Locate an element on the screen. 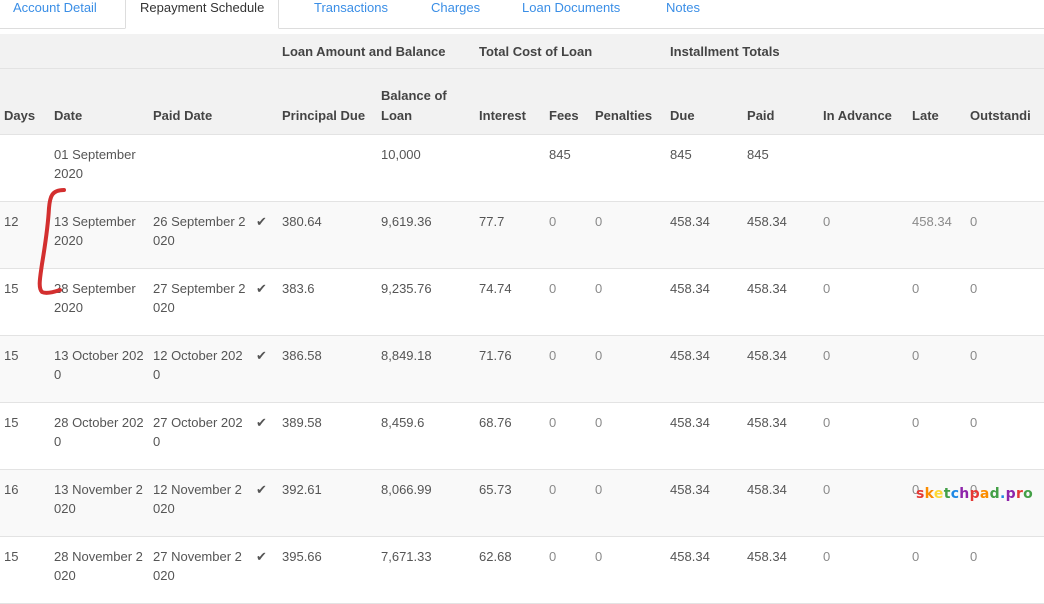 This screenshot has width=1044, height=604. col-paid: Paid is located at coordinates (781, 101).